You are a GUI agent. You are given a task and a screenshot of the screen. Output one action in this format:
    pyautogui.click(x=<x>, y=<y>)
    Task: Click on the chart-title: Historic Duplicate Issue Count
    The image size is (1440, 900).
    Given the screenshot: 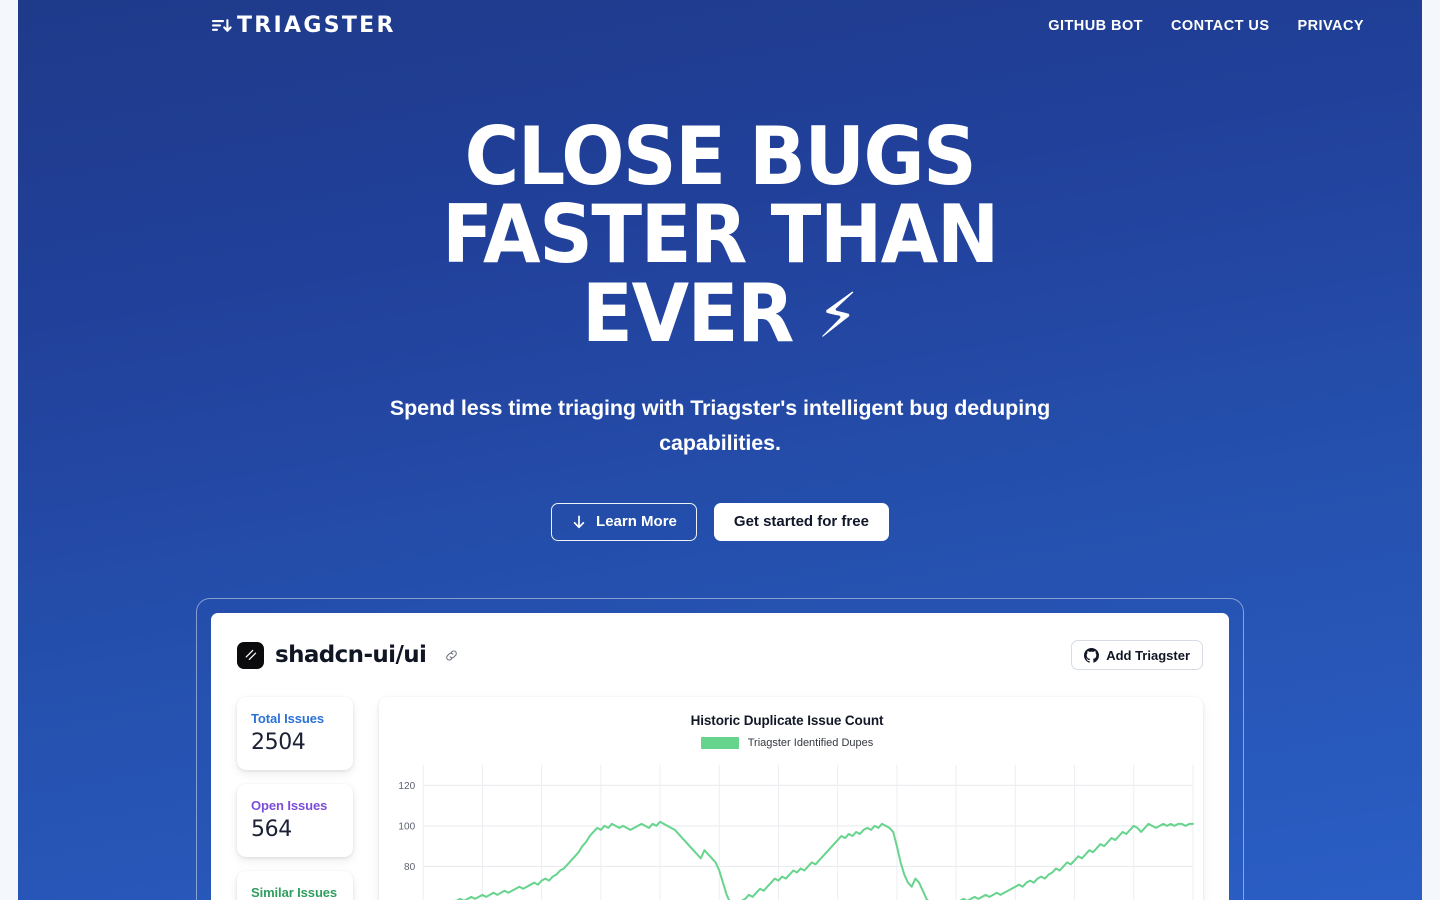 What is the action you would take?
    pyautogui.click(x=787, y=720)
    